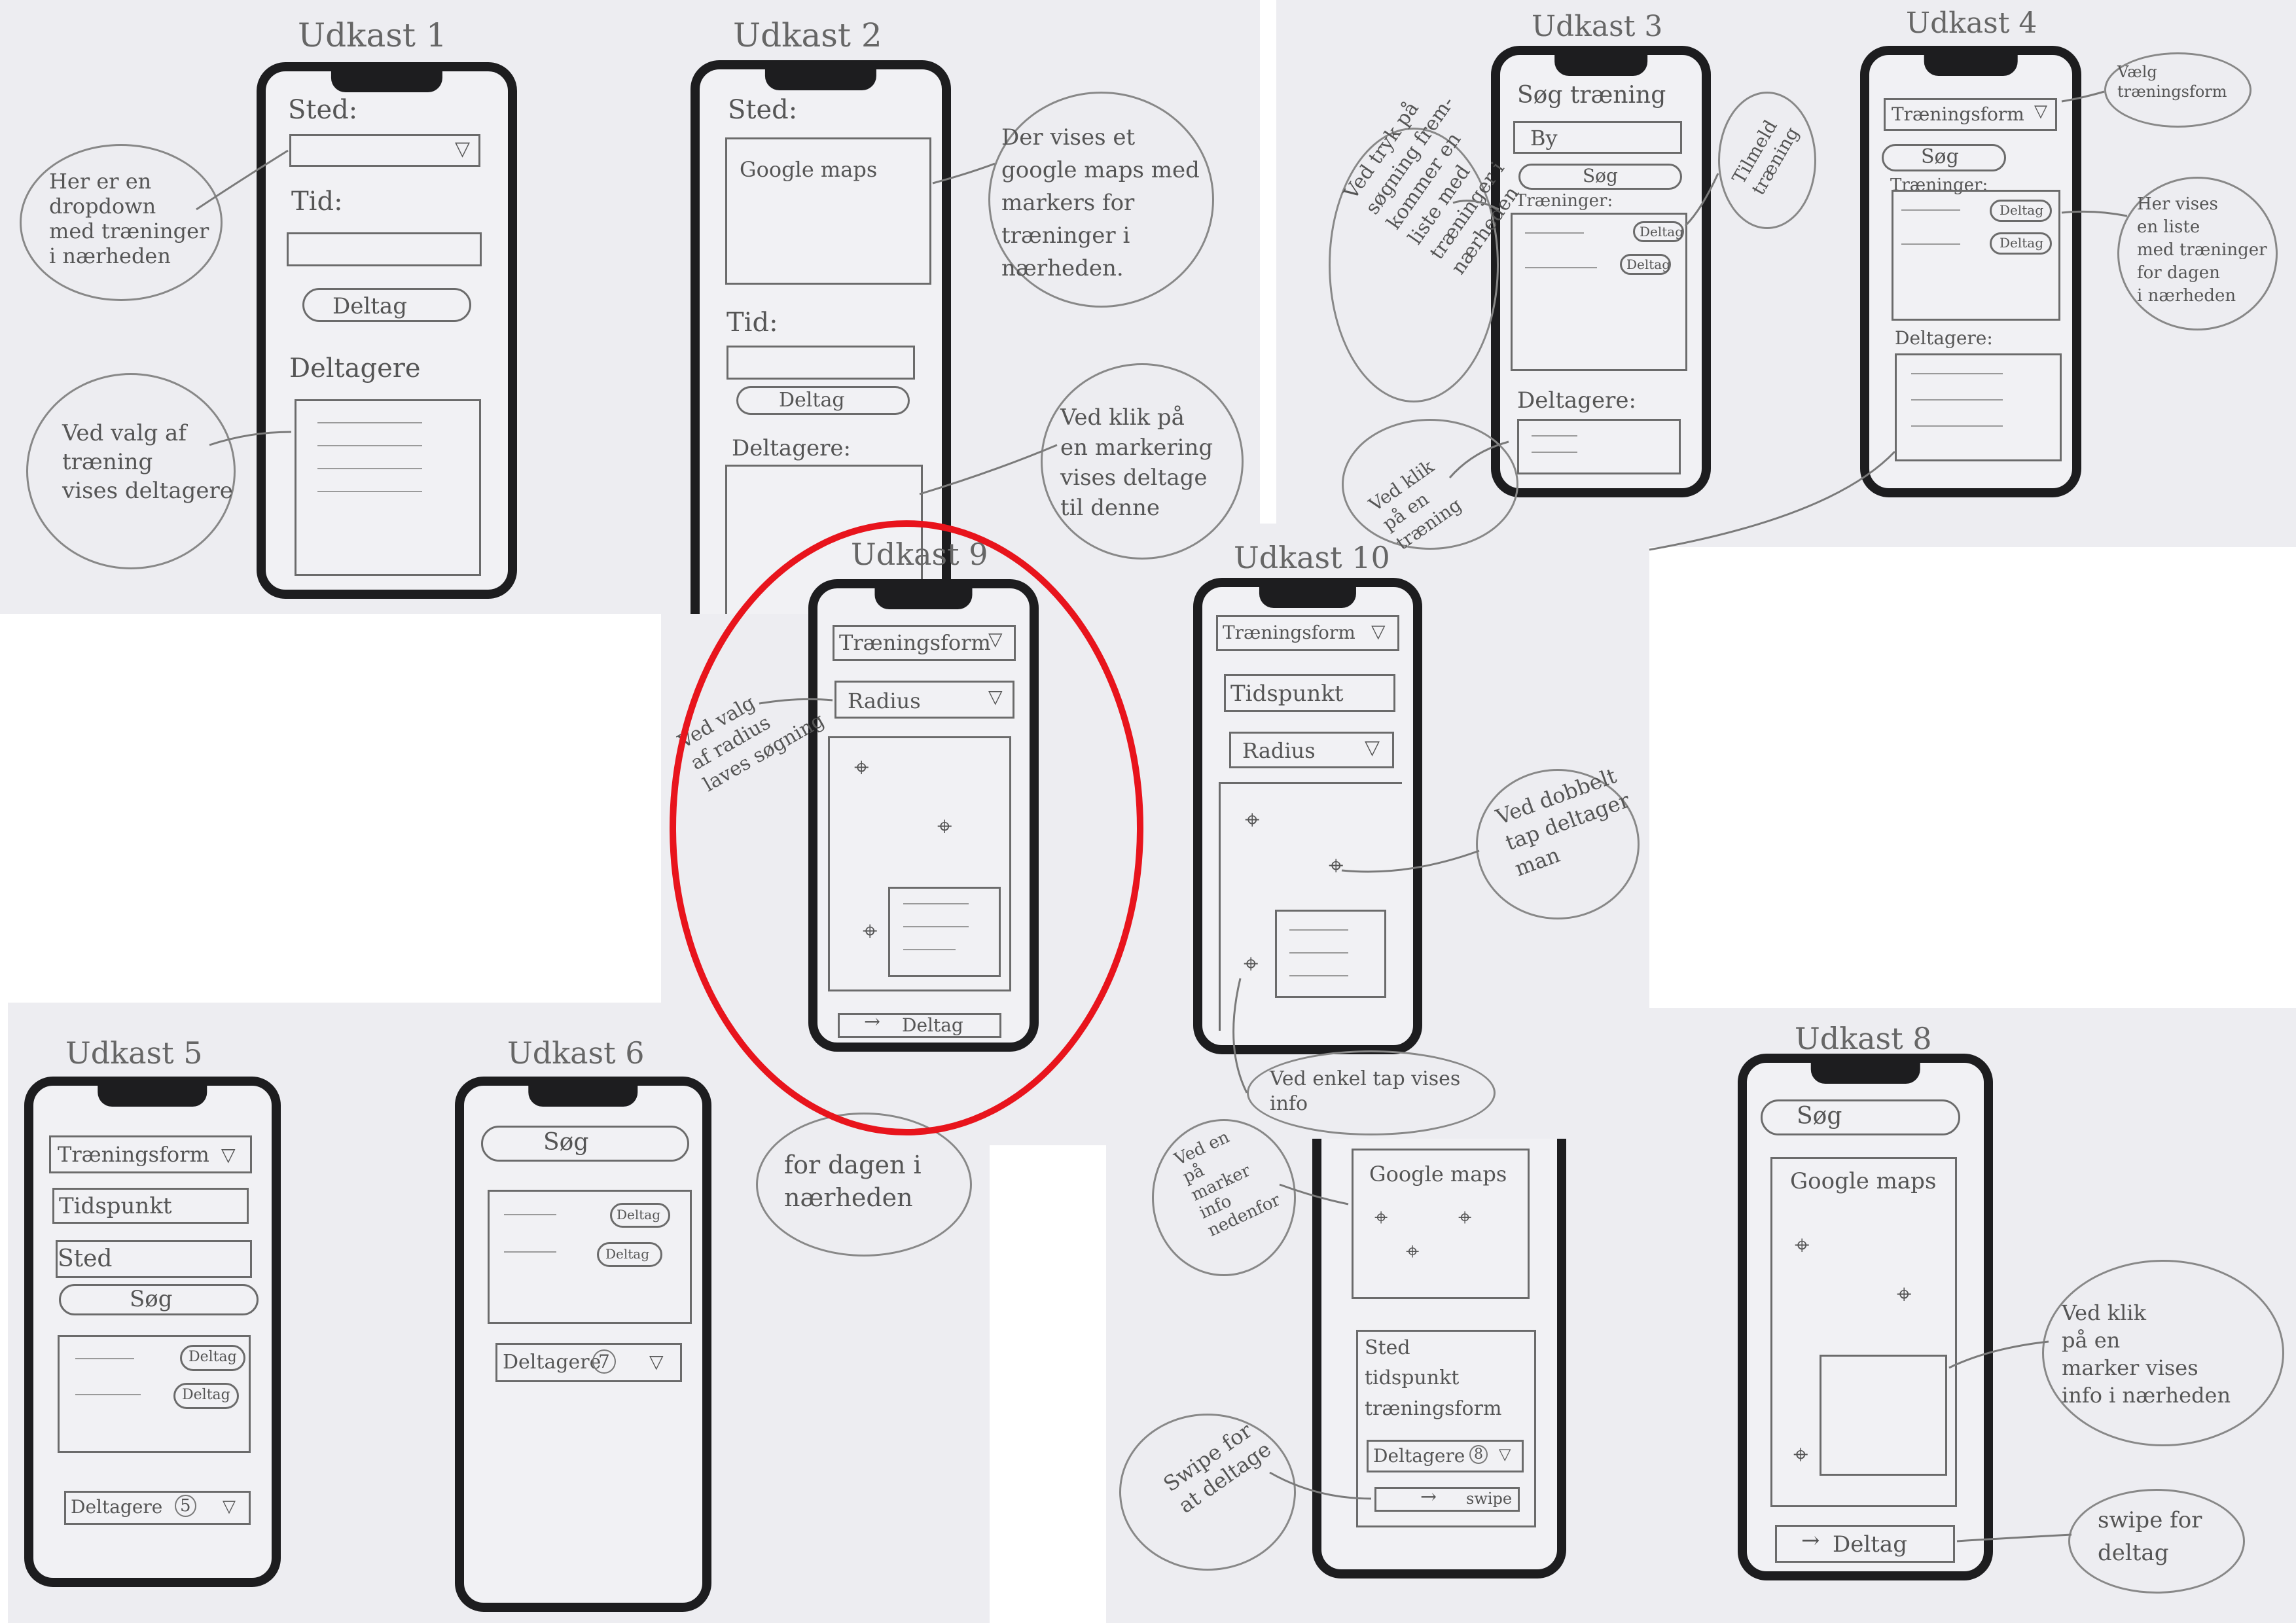  I want to click on connector-u7-swipe, so click(1320, 1485).